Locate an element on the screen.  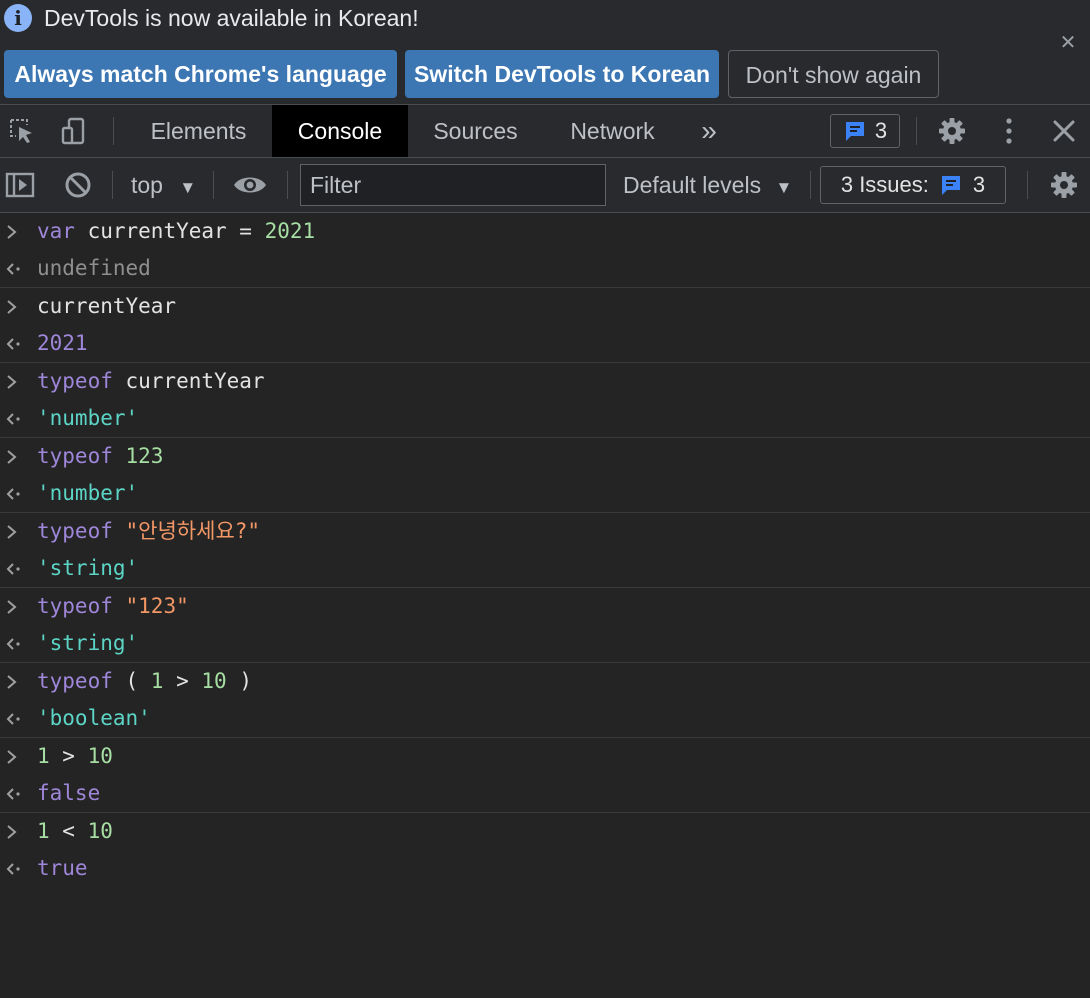
console-input-line: typeof ( 1 > 10 ) is located at coordinates (545, 681).